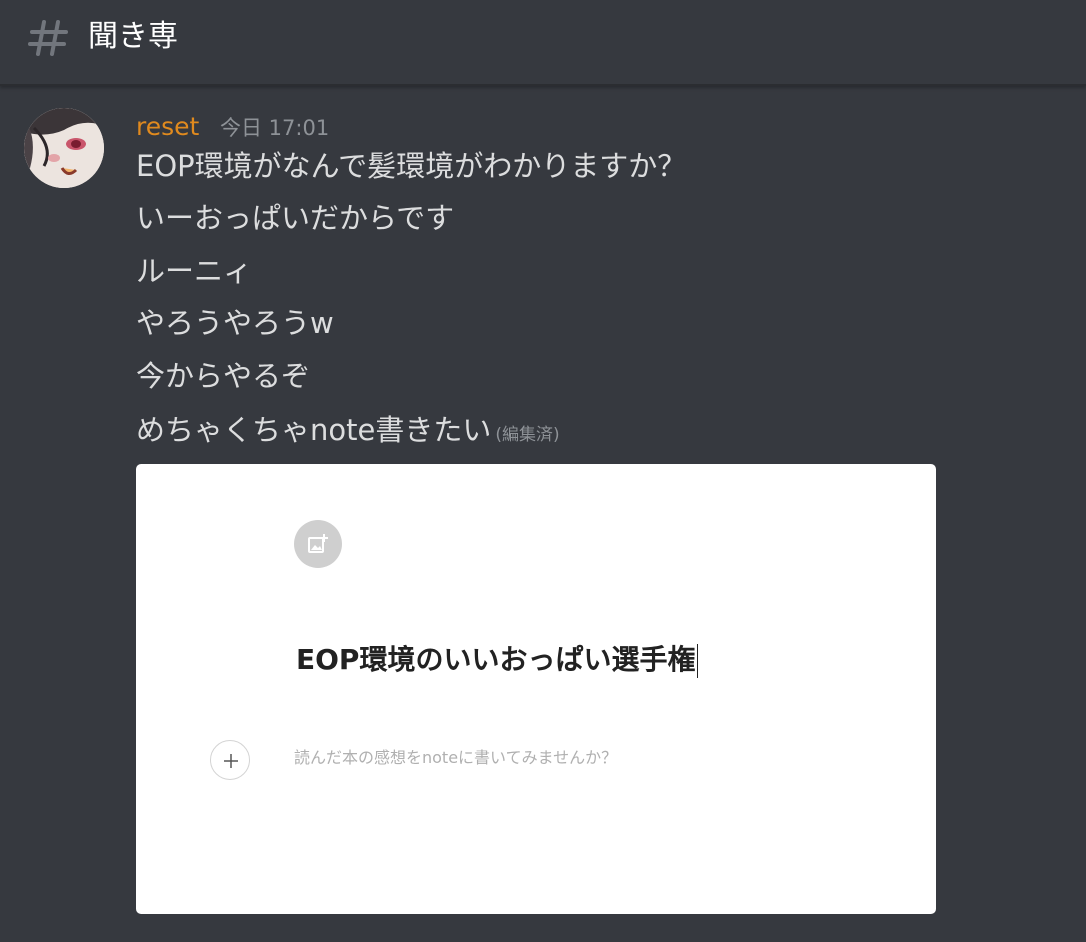  Describe the element at coordinates (295, 218) in the screenshot. I see `message-line: いーおっぱいだからです` at that location.